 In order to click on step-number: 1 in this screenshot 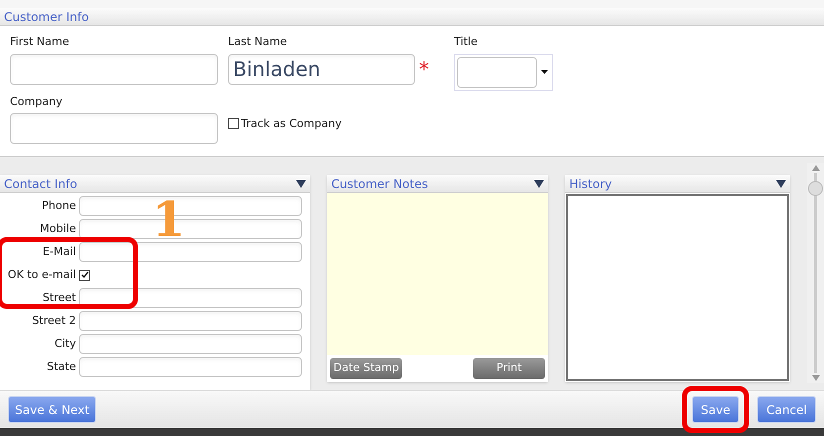, I will do `click(169, 220)`.